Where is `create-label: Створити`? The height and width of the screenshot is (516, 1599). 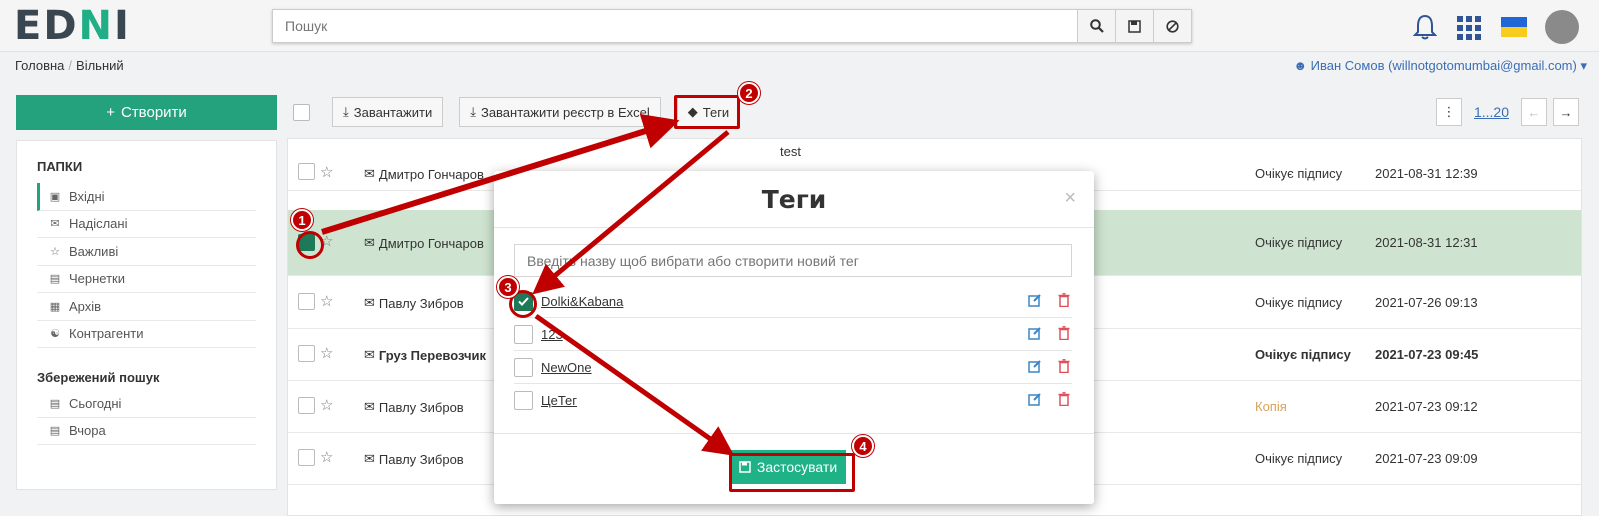
create-label: Створити is located at coordinates (153, 112).